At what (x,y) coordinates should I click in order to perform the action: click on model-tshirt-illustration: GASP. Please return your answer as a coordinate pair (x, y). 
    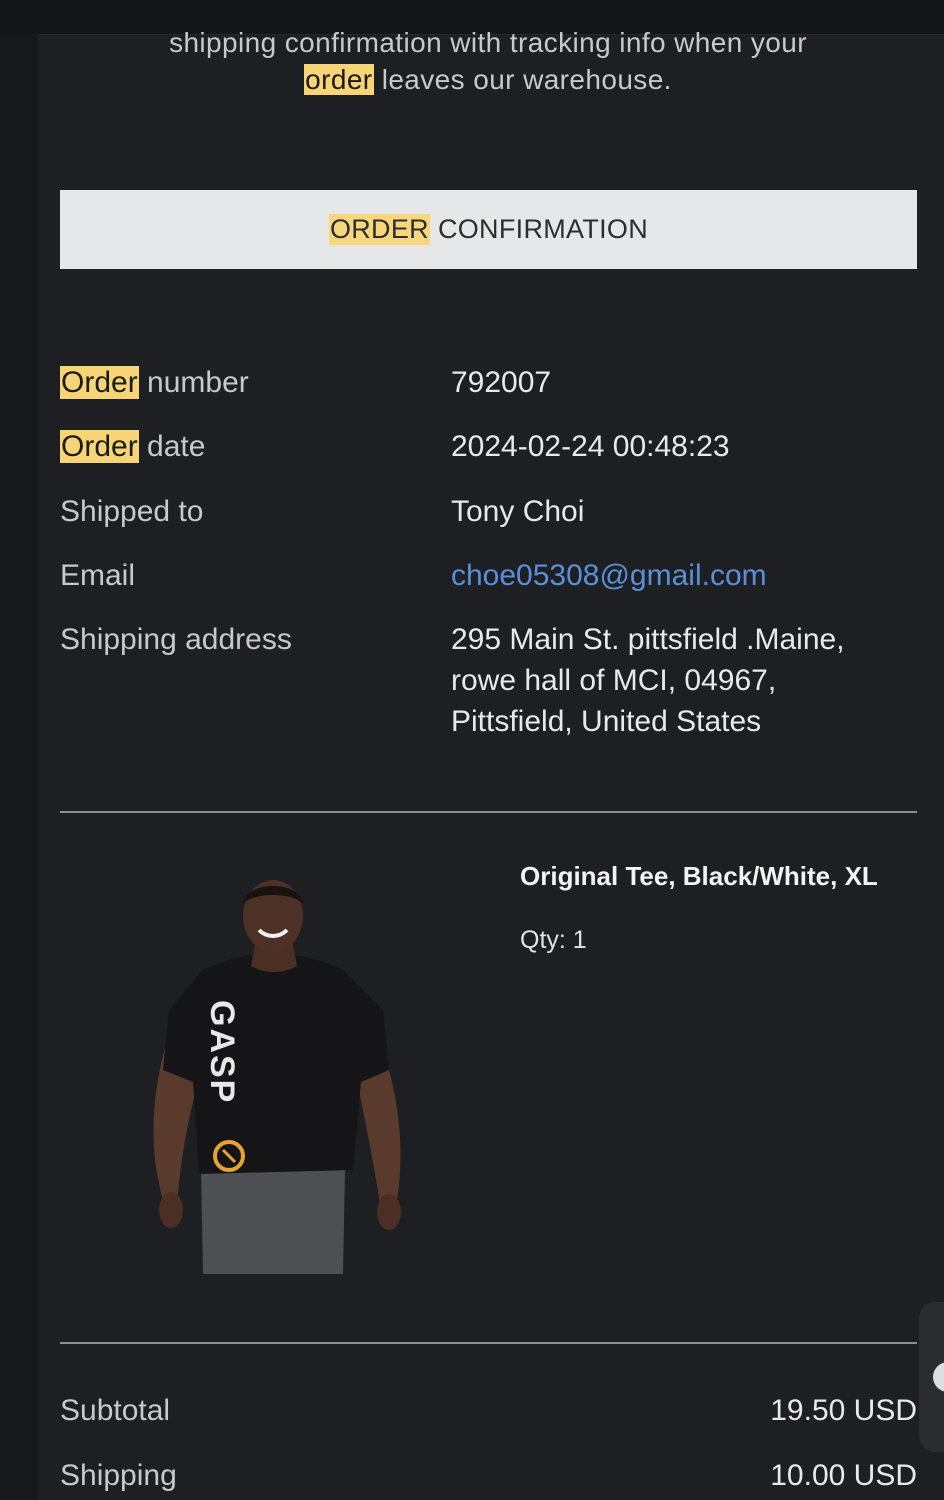
    Looking at the image, I should click on (277, 1077).